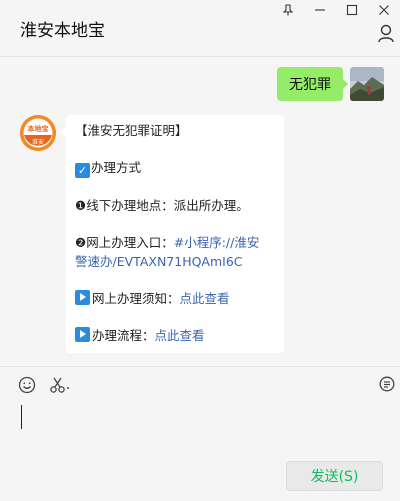 The width and height of the screenshot is (400, 501). What do you see at coordinates (136, 298) in the screenshot?
I see `notice-label: 网上办理须知：` at bounding box center [136, 298].